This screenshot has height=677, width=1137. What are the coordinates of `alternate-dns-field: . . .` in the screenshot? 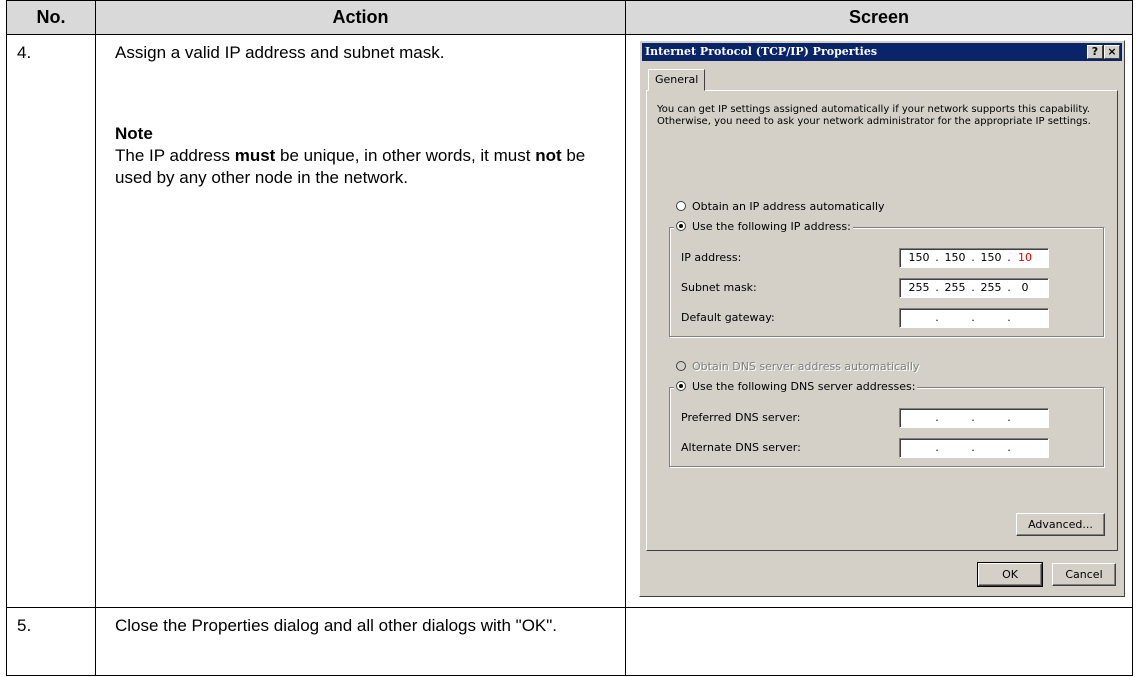 It's located at (974, 448).